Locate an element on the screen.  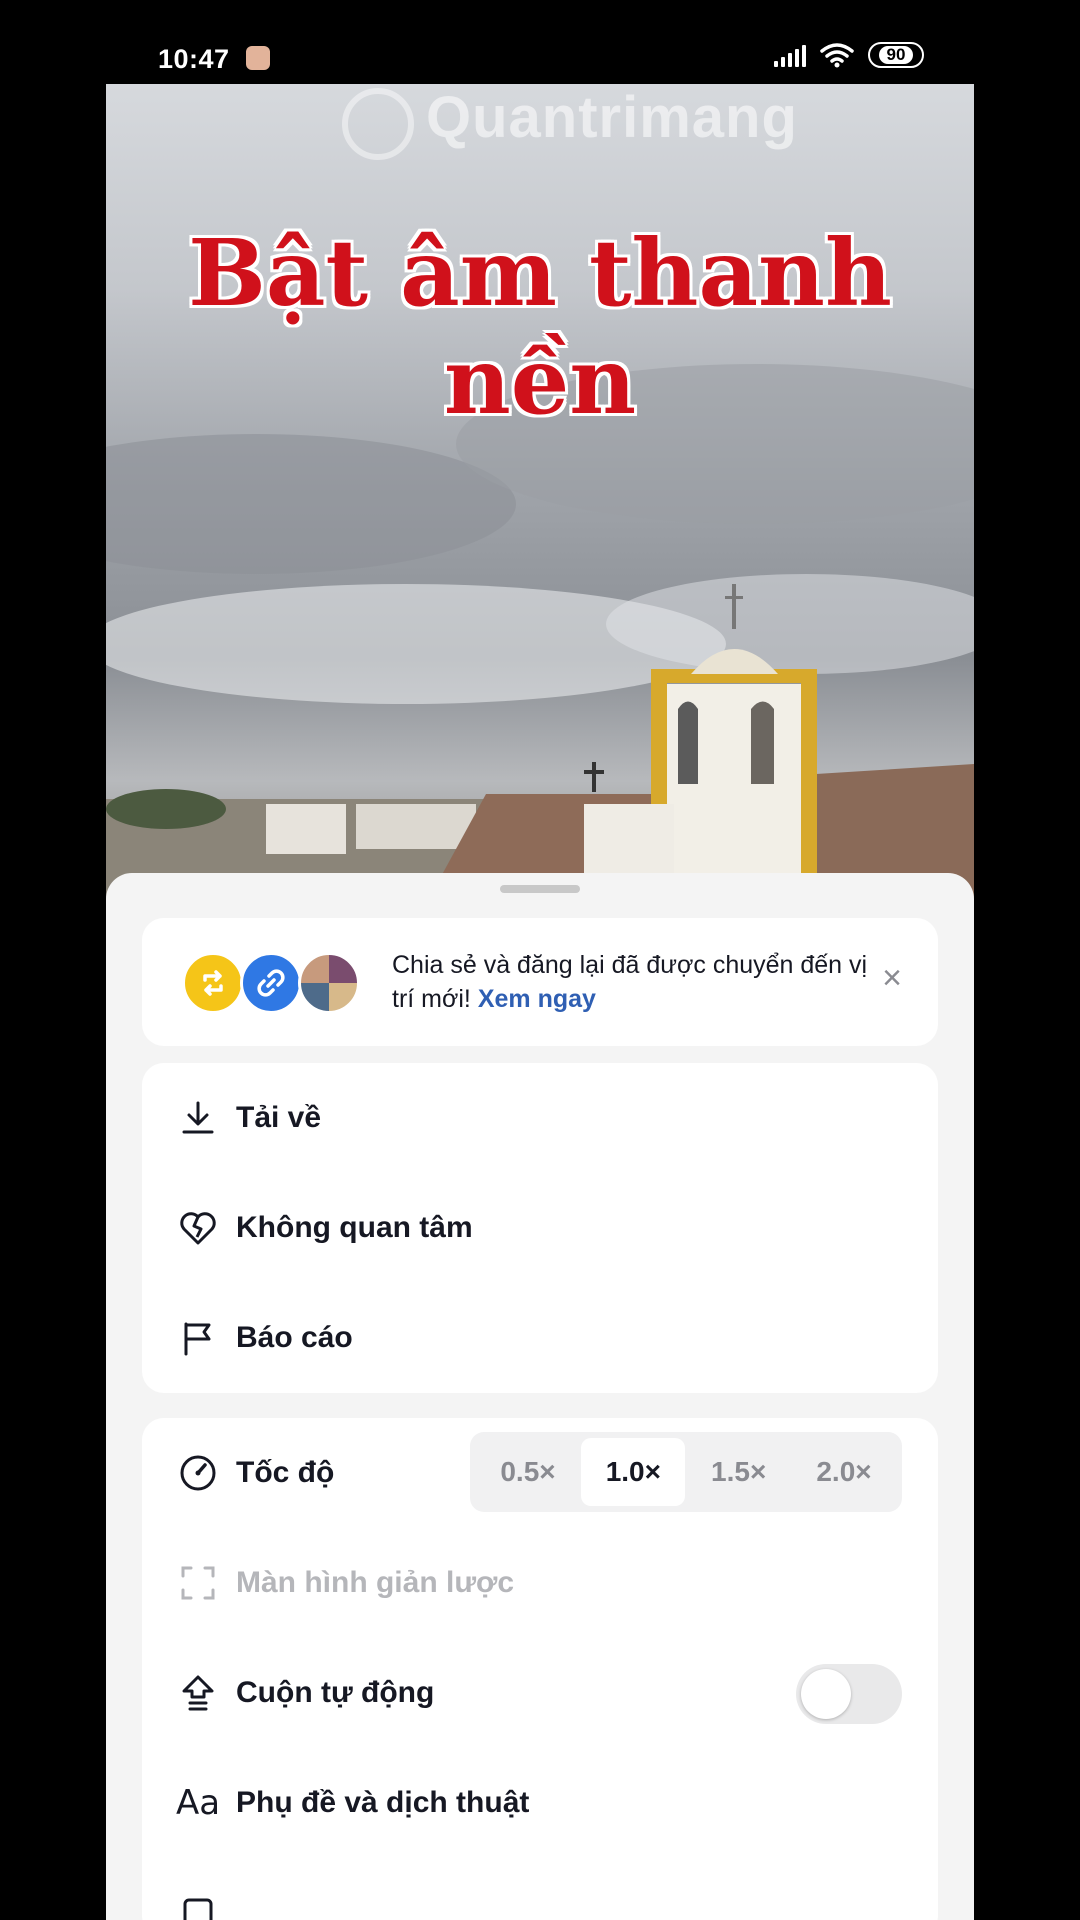
not-interested-label: Không quan tâm is located at coordinates (354, 1227).